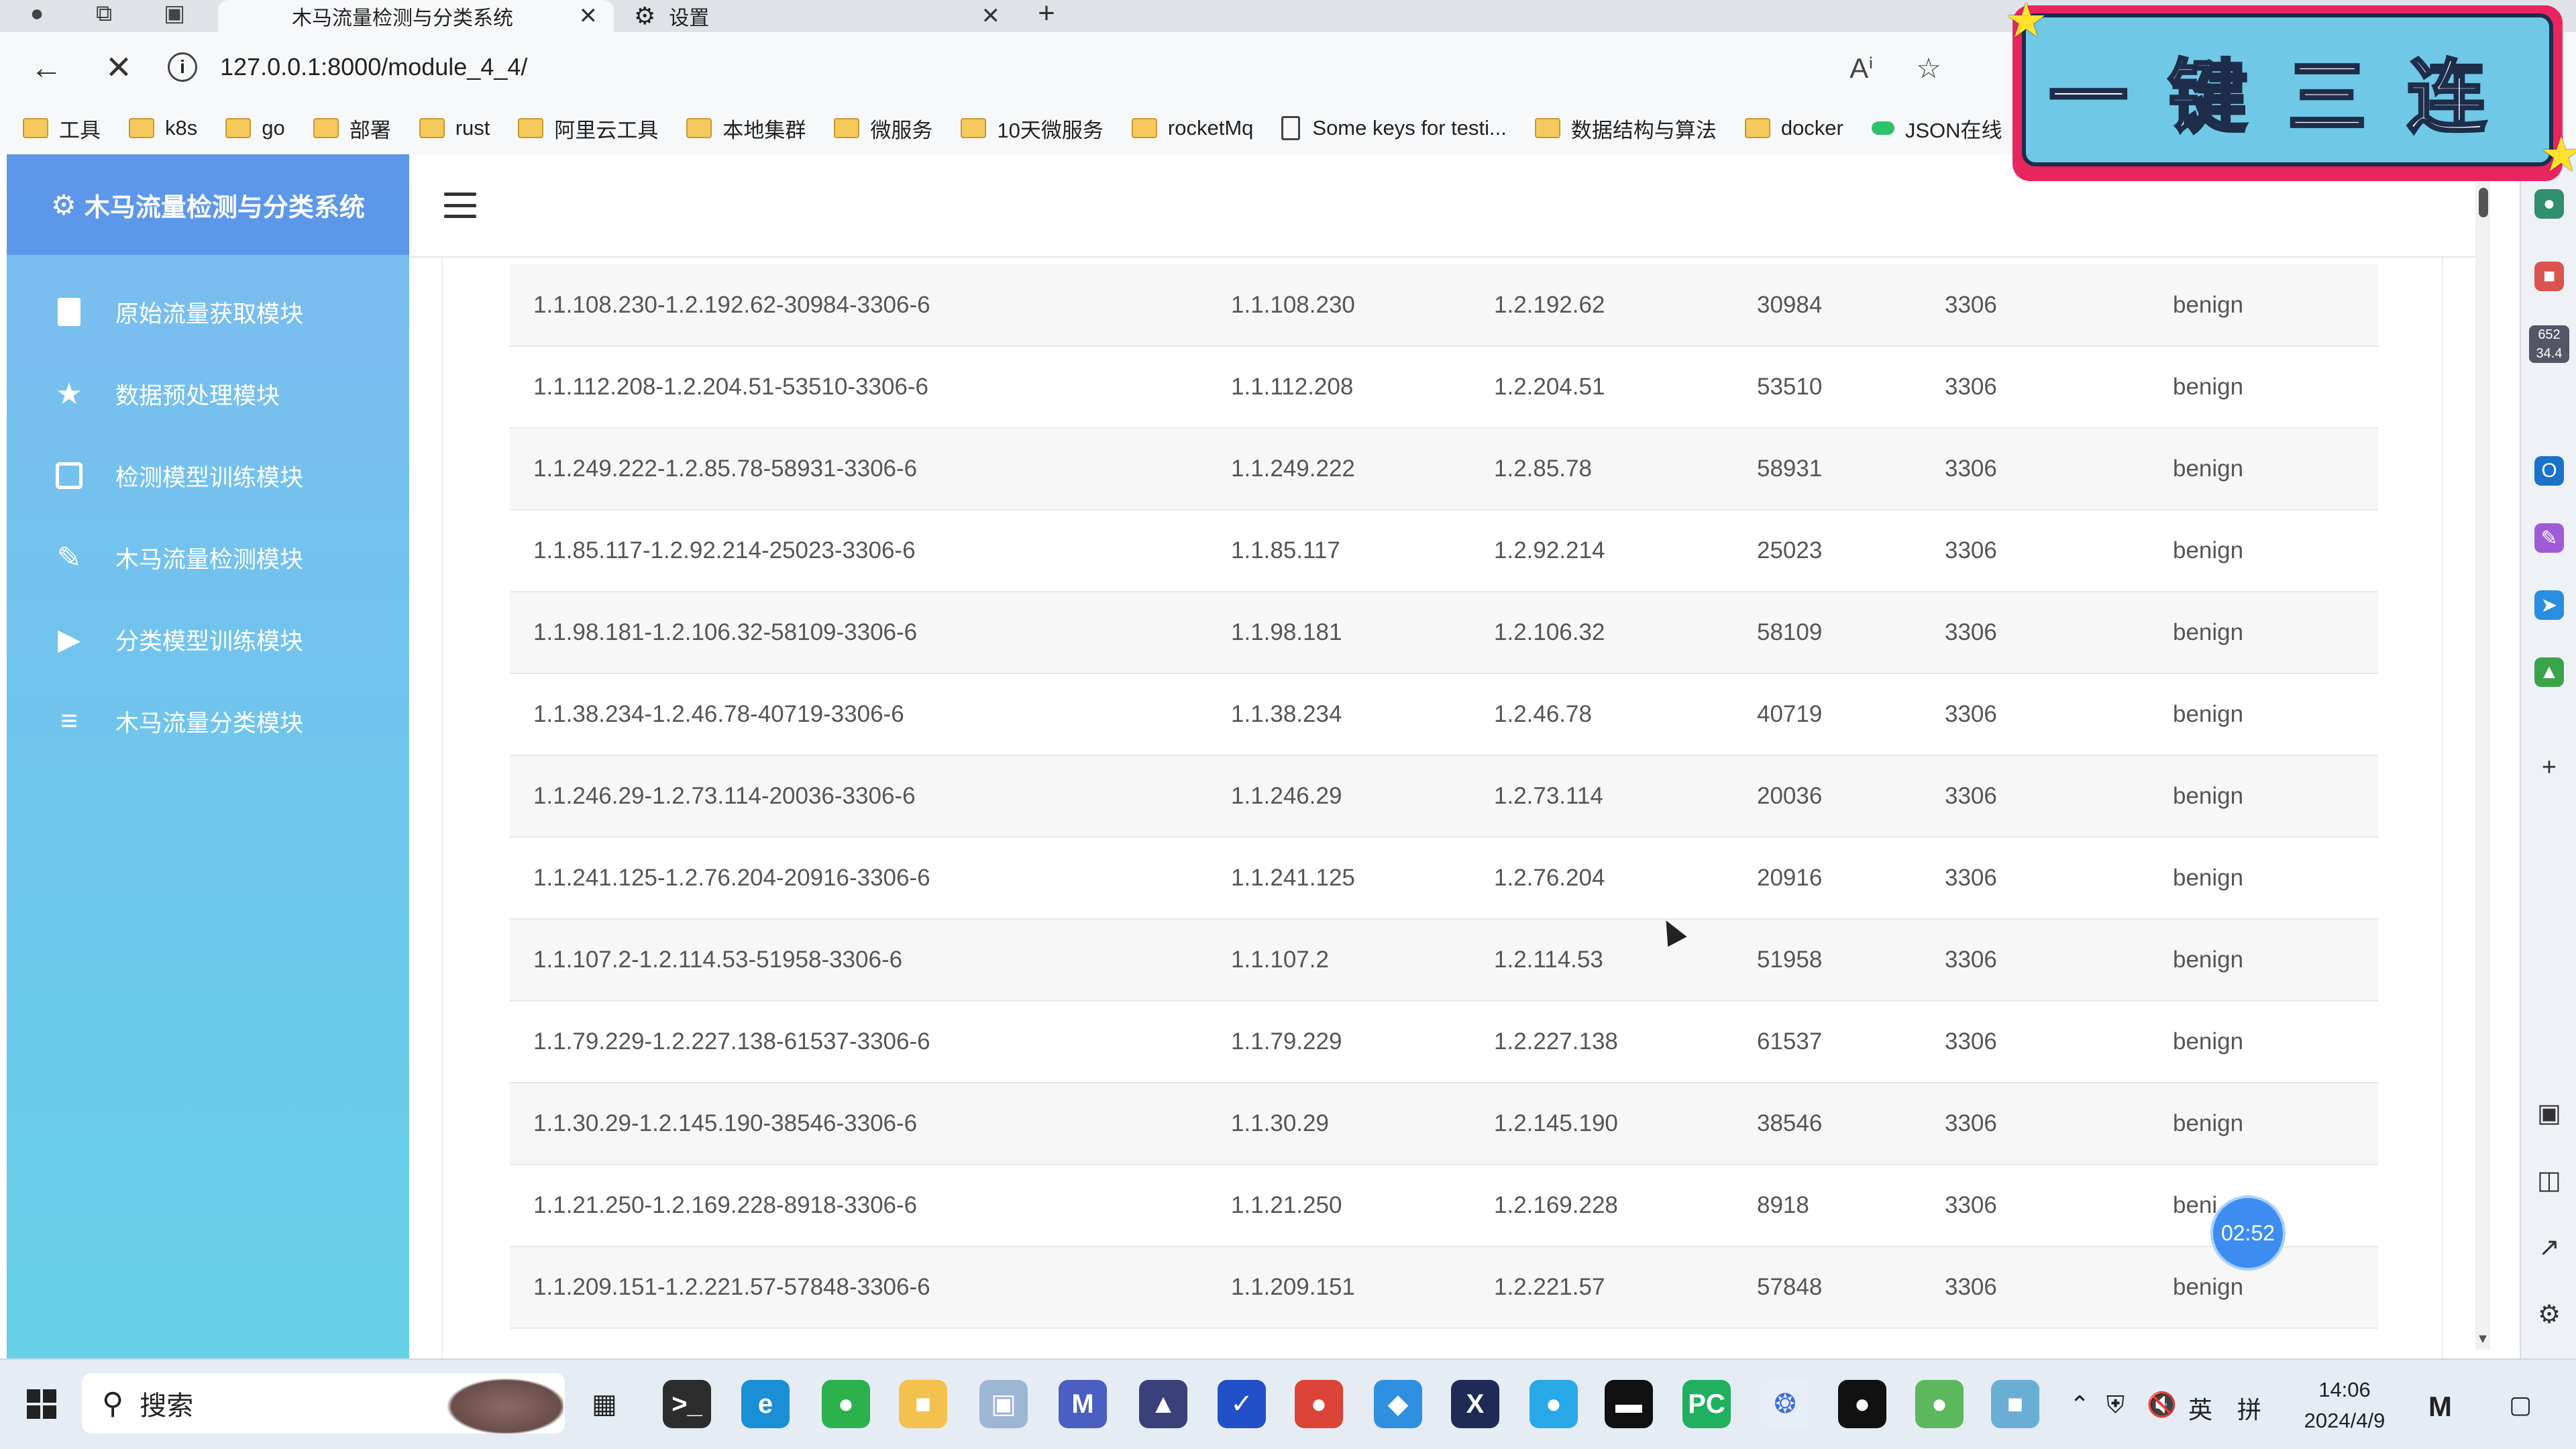 The height and width of the screenshot is (1449, 2576). What do you see at coordinates (1319, 1404) in the screenshot?
I see `chrome-icon: ●` at bounding box center [1319, 1404].